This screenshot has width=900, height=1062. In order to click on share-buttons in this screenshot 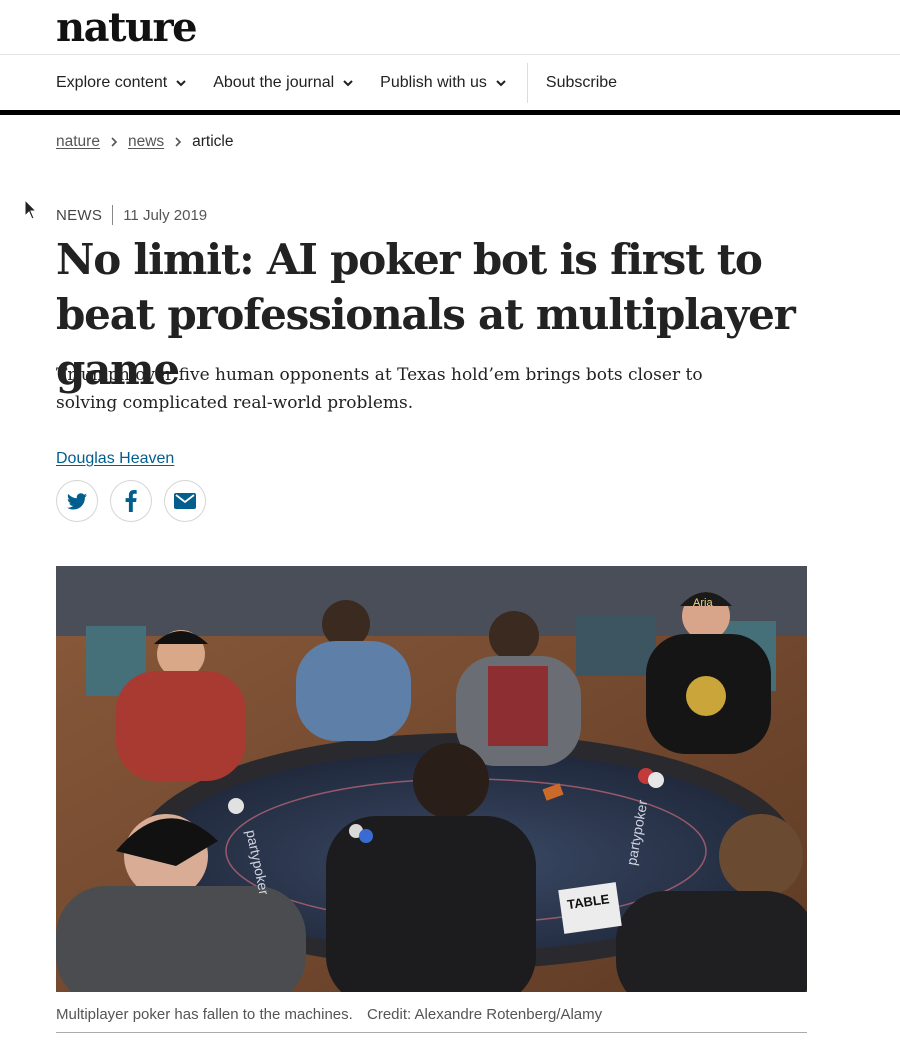, I will do `click(137, 501)`.